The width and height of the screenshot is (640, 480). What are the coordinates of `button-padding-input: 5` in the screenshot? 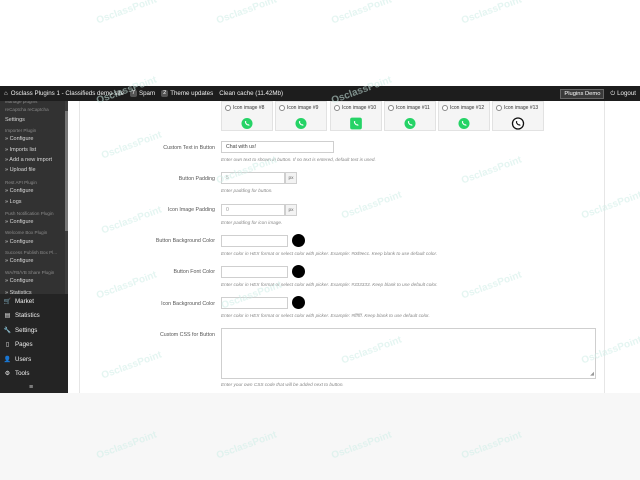 It's located at (253, 178).